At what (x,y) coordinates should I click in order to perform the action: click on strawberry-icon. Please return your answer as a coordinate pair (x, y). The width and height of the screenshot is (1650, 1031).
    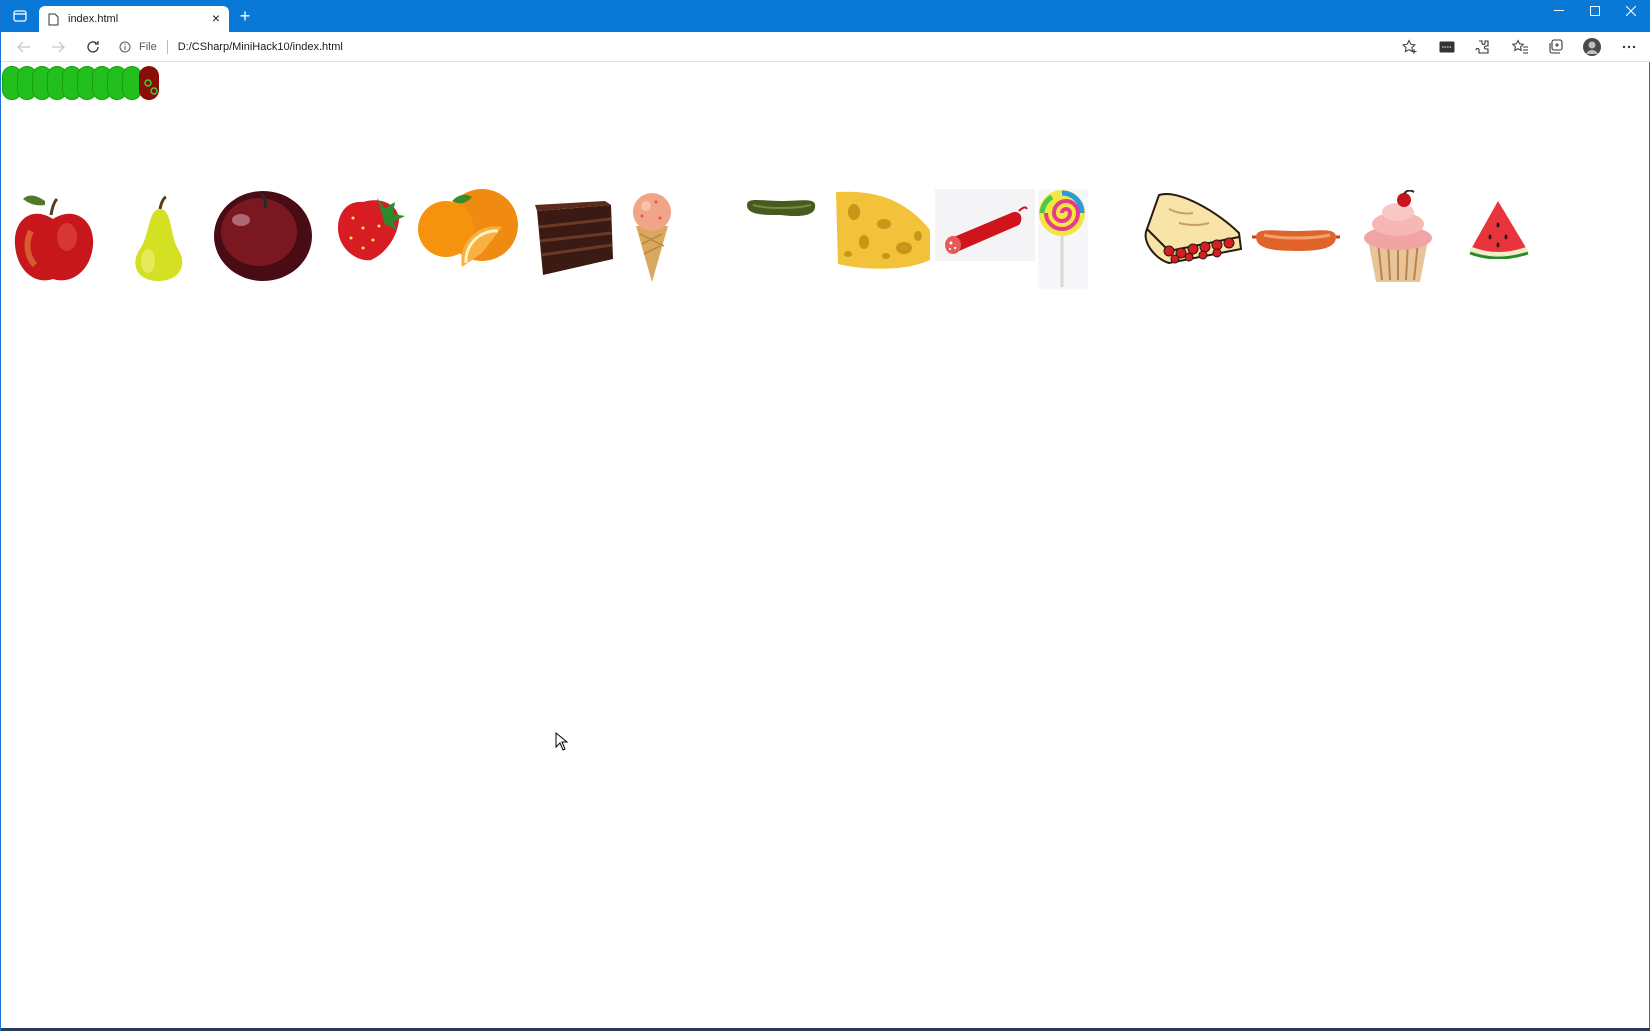
    Looking at the image, I should click on (371, 229).